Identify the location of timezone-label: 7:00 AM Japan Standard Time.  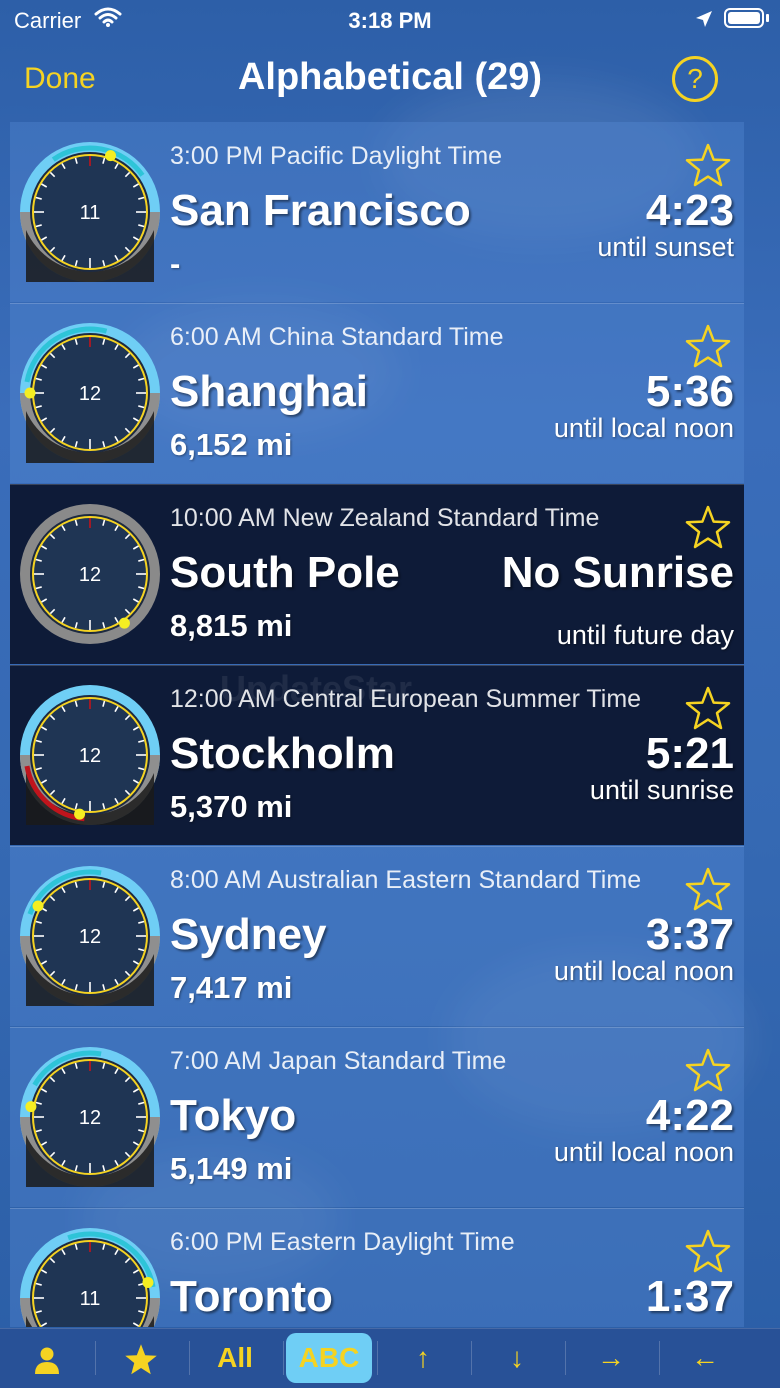
(338, 1061).